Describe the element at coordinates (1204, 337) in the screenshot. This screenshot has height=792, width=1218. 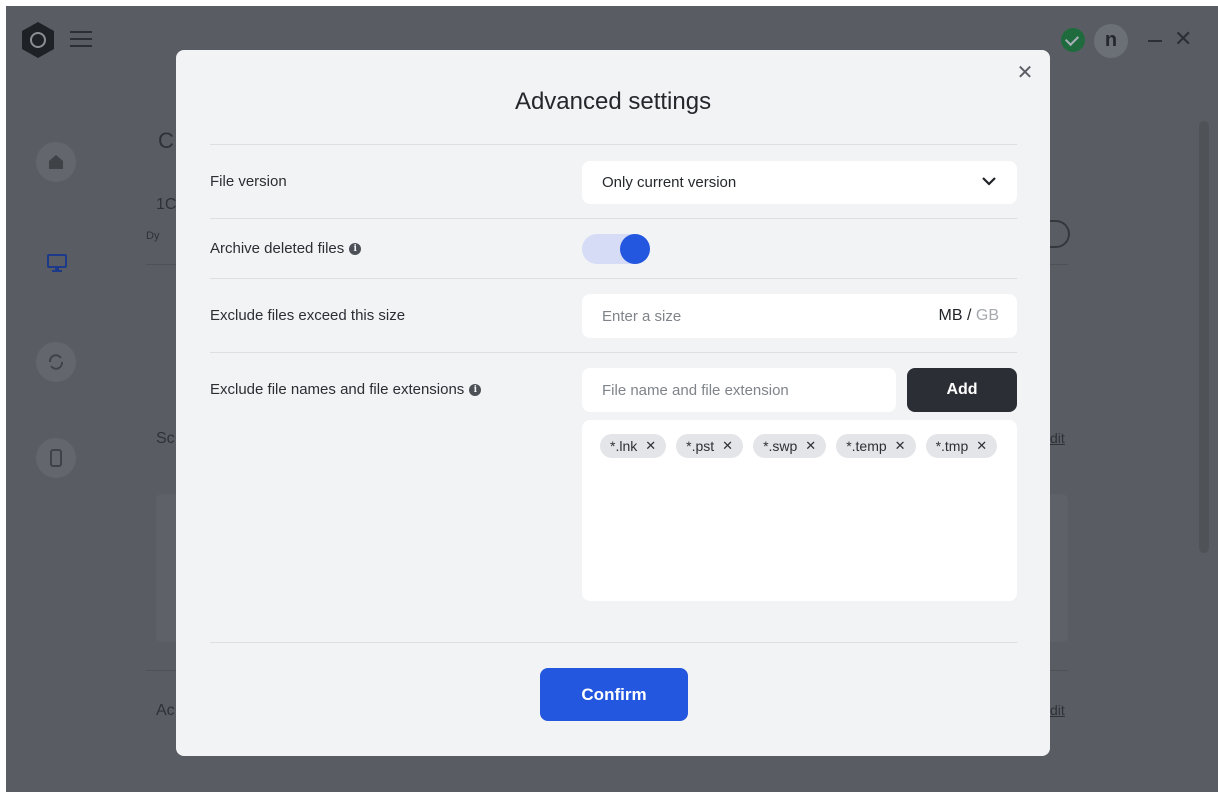
I see `scrollbar` at that location.